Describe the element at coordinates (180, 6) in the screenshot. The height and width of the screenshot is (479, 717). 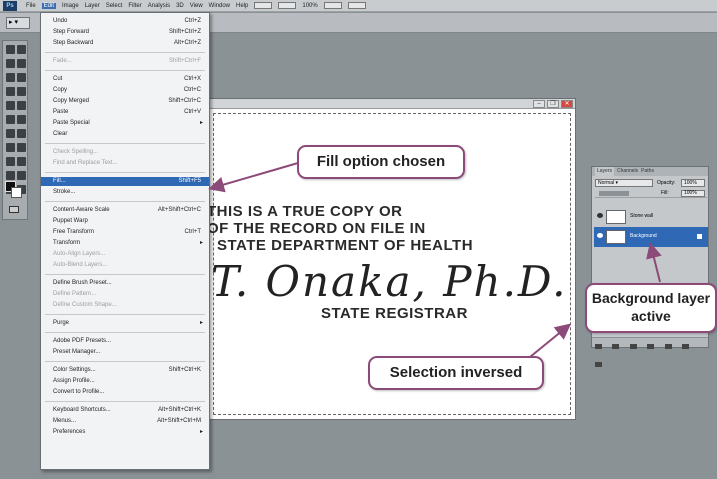
I see `menu-3d: 3D` at that location.